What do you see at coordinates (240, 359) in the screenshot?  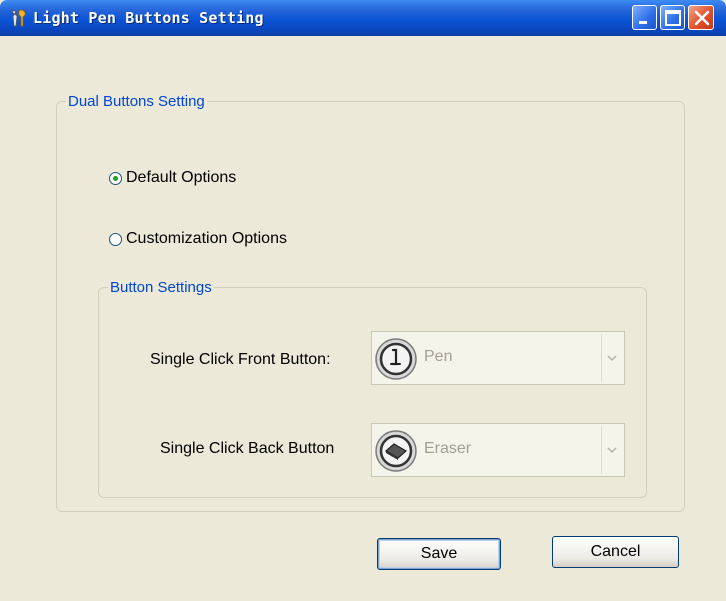 I see `front-button-label: Single Click Front Button:` at bounding box center [240, 359].